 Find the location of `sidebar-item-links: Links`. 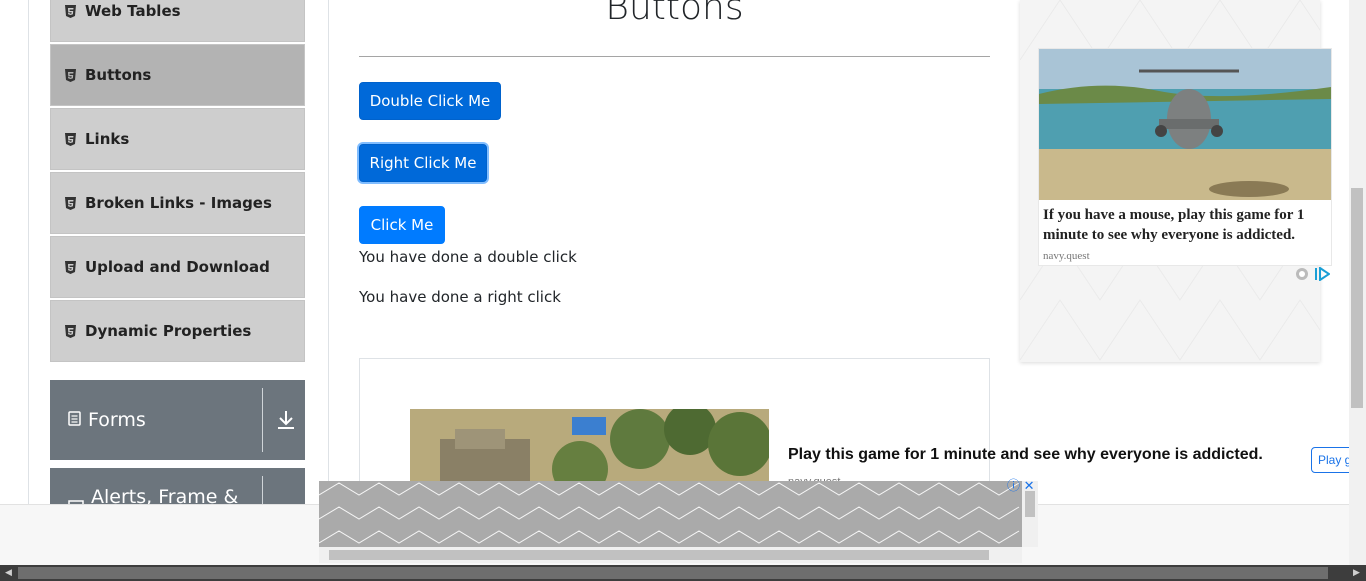

sidebar-item-links: Links is located at coordinates (177, 139).